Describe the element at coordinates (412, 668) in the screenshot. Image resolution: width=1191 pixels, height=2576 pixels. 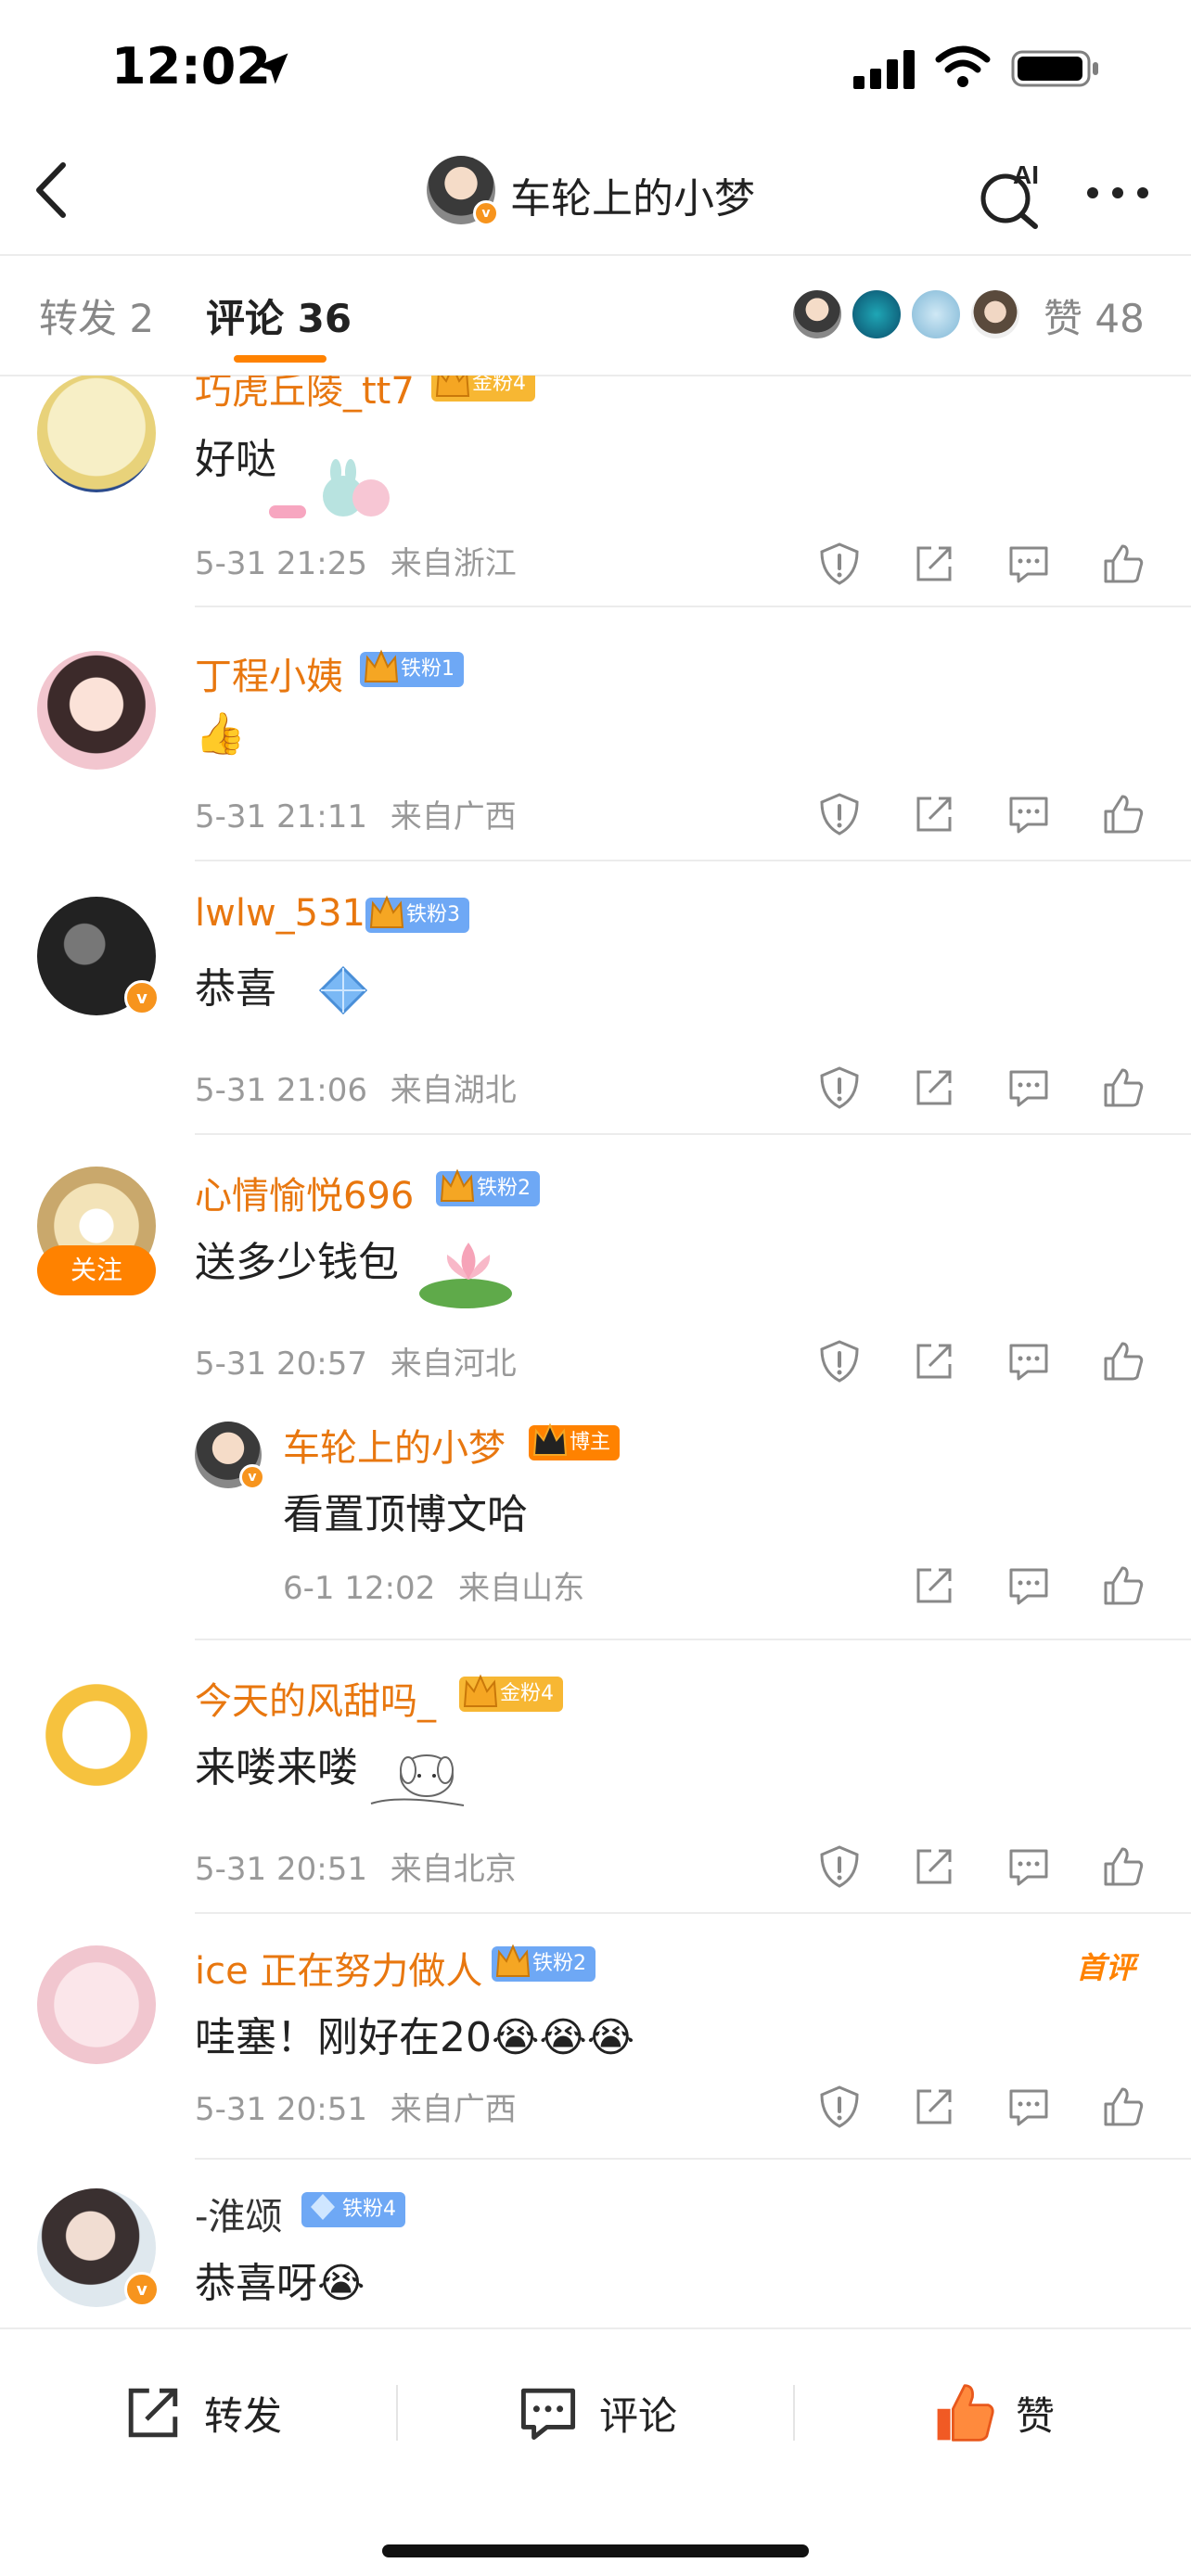
I see `fan-badge: 铁粉1` at that location.